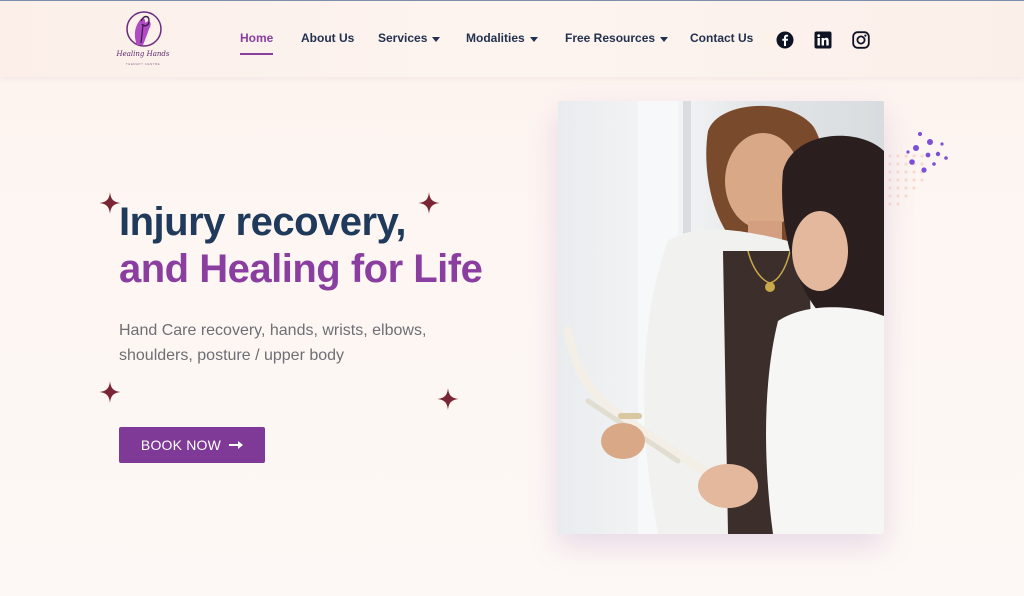 The width and height of the screenshot is (1024, 596). Describe the element at coordinates (823, 40) in the screenshot. I see `linkedin-icon` at that location.